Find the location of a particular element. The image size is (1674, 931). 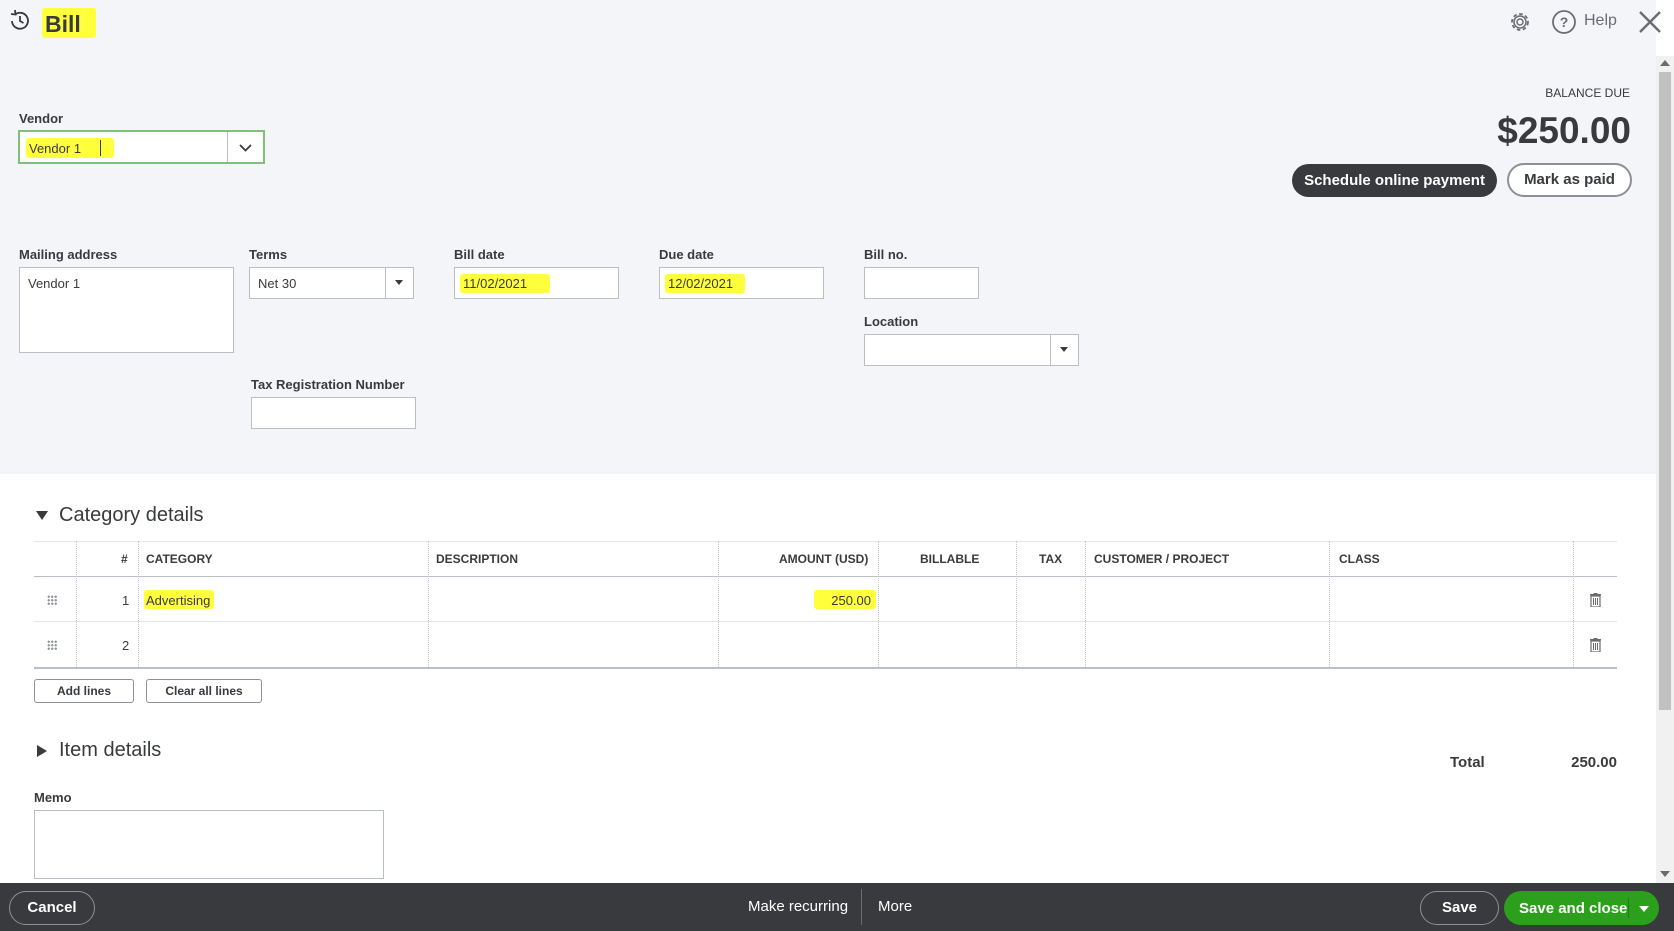

vendor-combobox: Vendor 1 is located at coordinates (141, 147).